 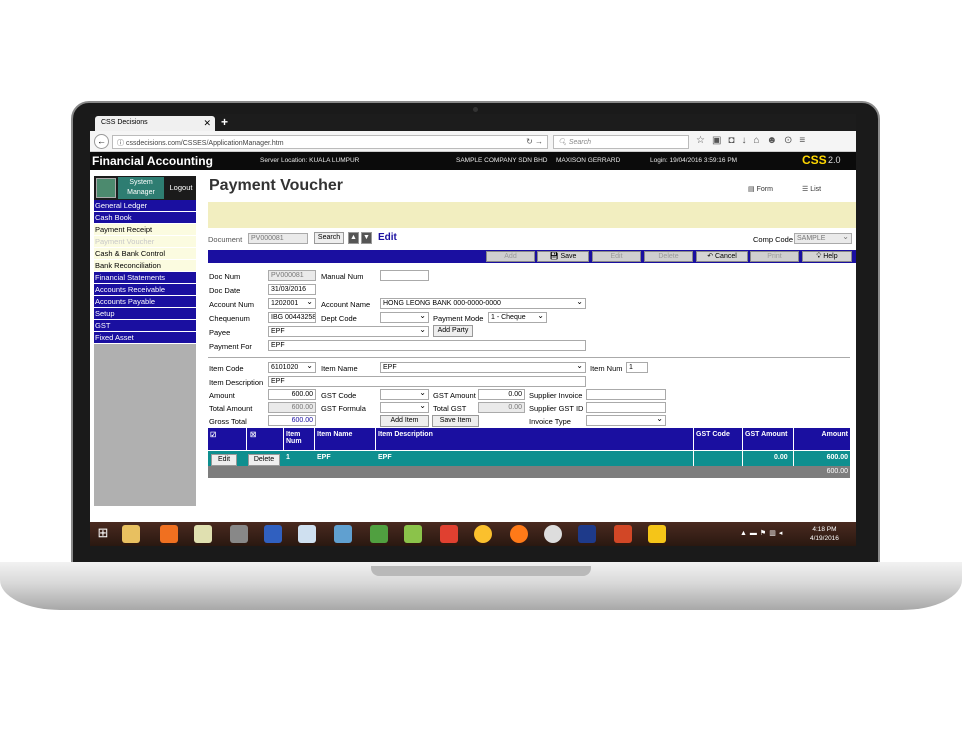 I want to click on edit-button: Edit, so click(x=616, y=256).